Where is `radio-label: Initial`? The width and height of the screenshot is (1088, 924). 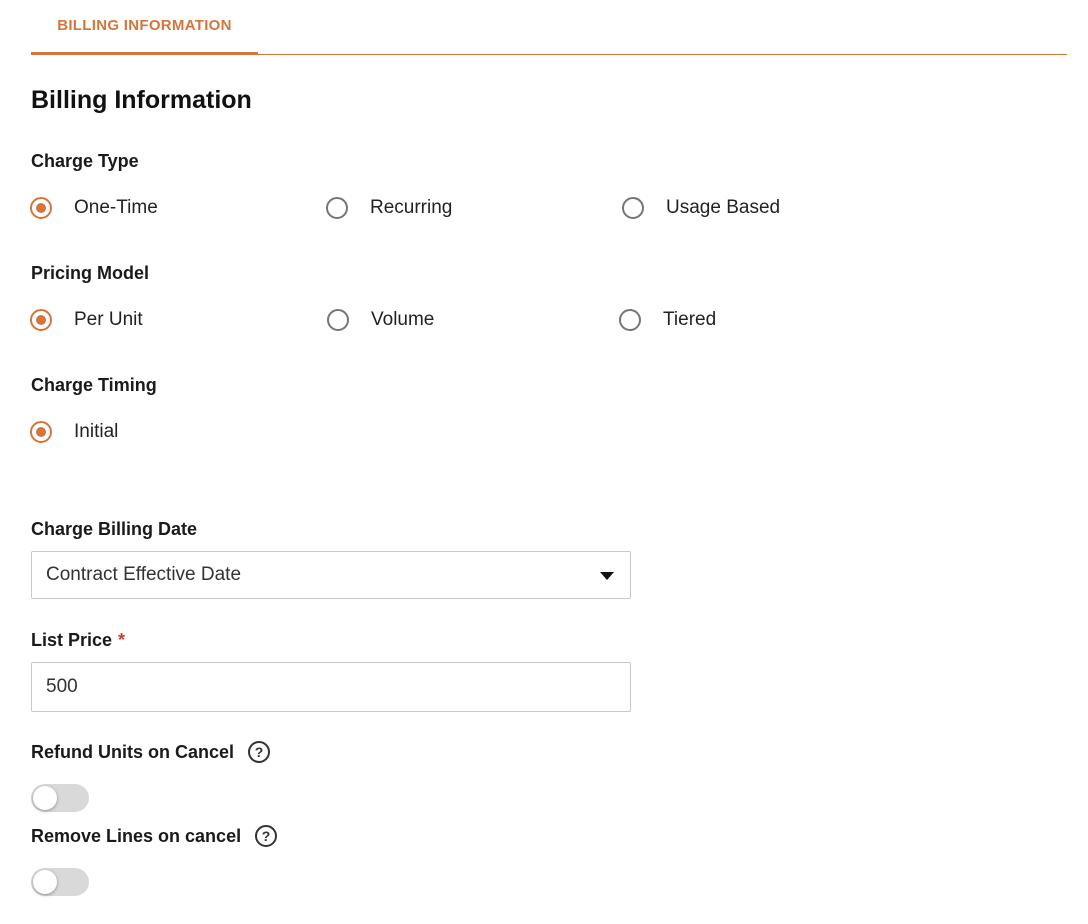 radio-label: Initial is located at coordinates (96, 431).